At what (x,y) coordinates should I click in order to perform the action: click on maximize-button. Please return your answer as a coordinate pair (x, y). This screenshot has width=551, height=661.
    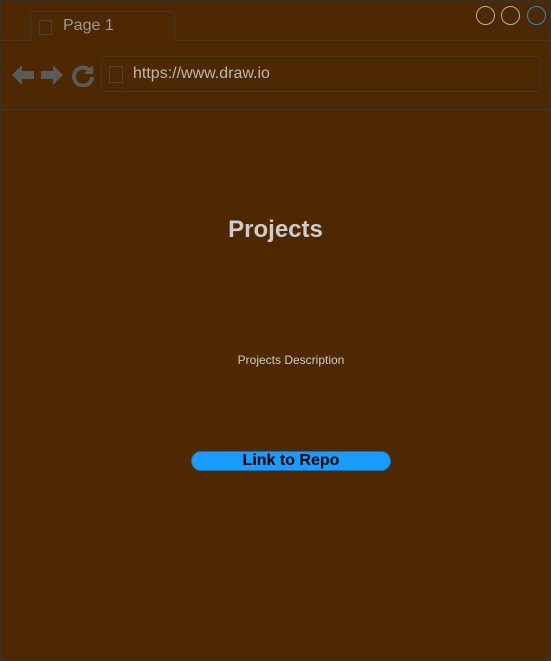
    Looking at the image, I should click on (510, 15).